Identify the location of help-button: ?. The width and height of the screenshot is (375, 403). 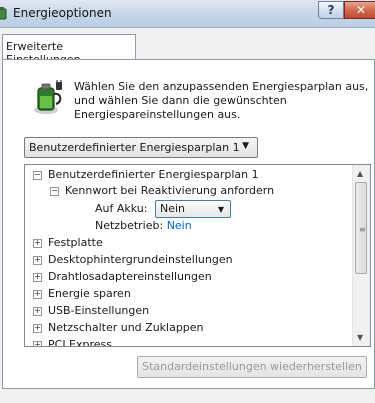
(331, 10).